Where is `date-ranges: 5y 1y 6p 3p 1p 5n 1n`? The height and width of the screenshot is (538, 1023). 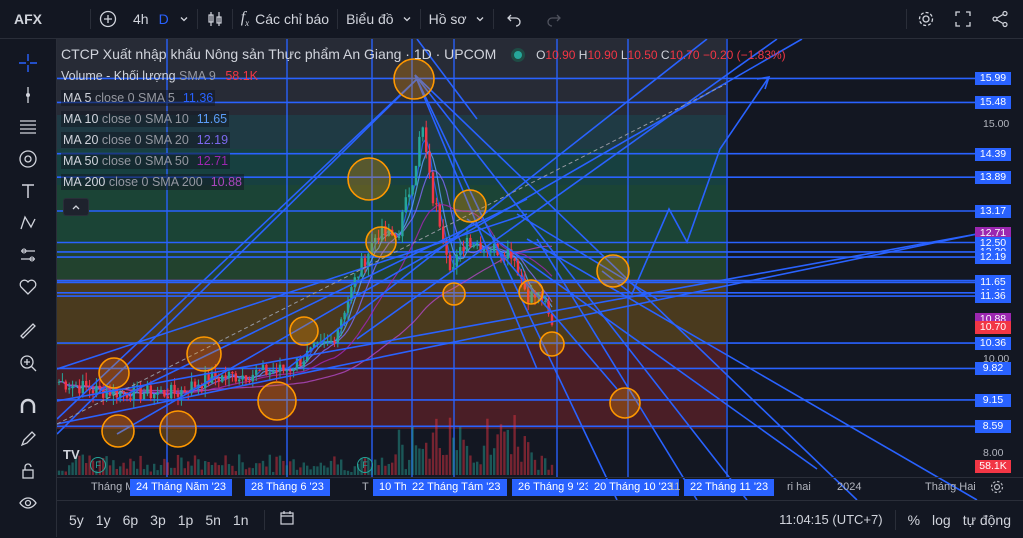
date-ranges: 5y 1y 6p 3p 1p 5n 1n is located at coordinates (155, 520).